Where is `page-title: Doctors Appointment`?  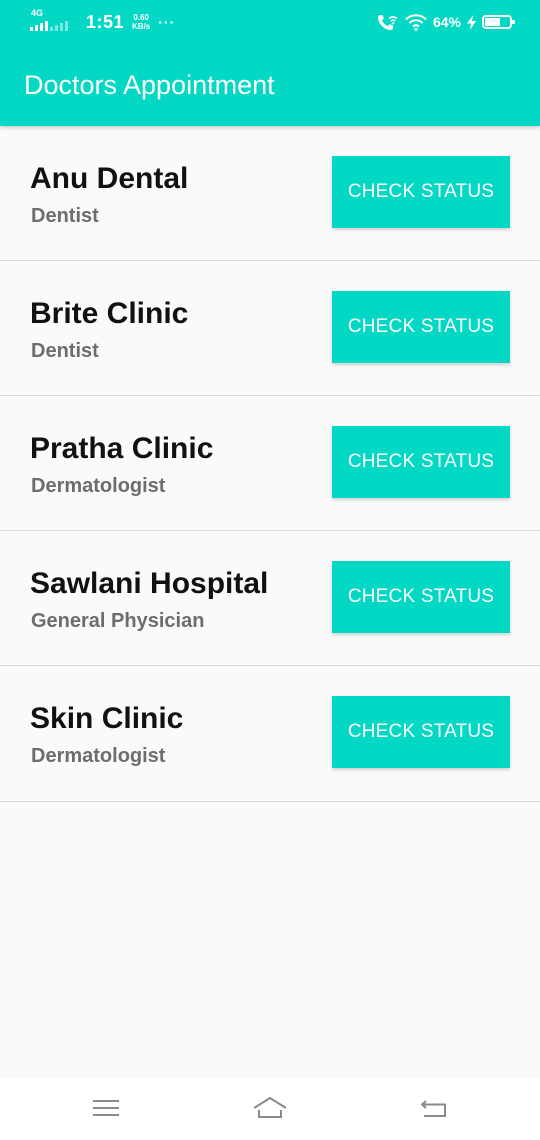 page-title: Doctors Appointment is located at coordinates (149, 85).